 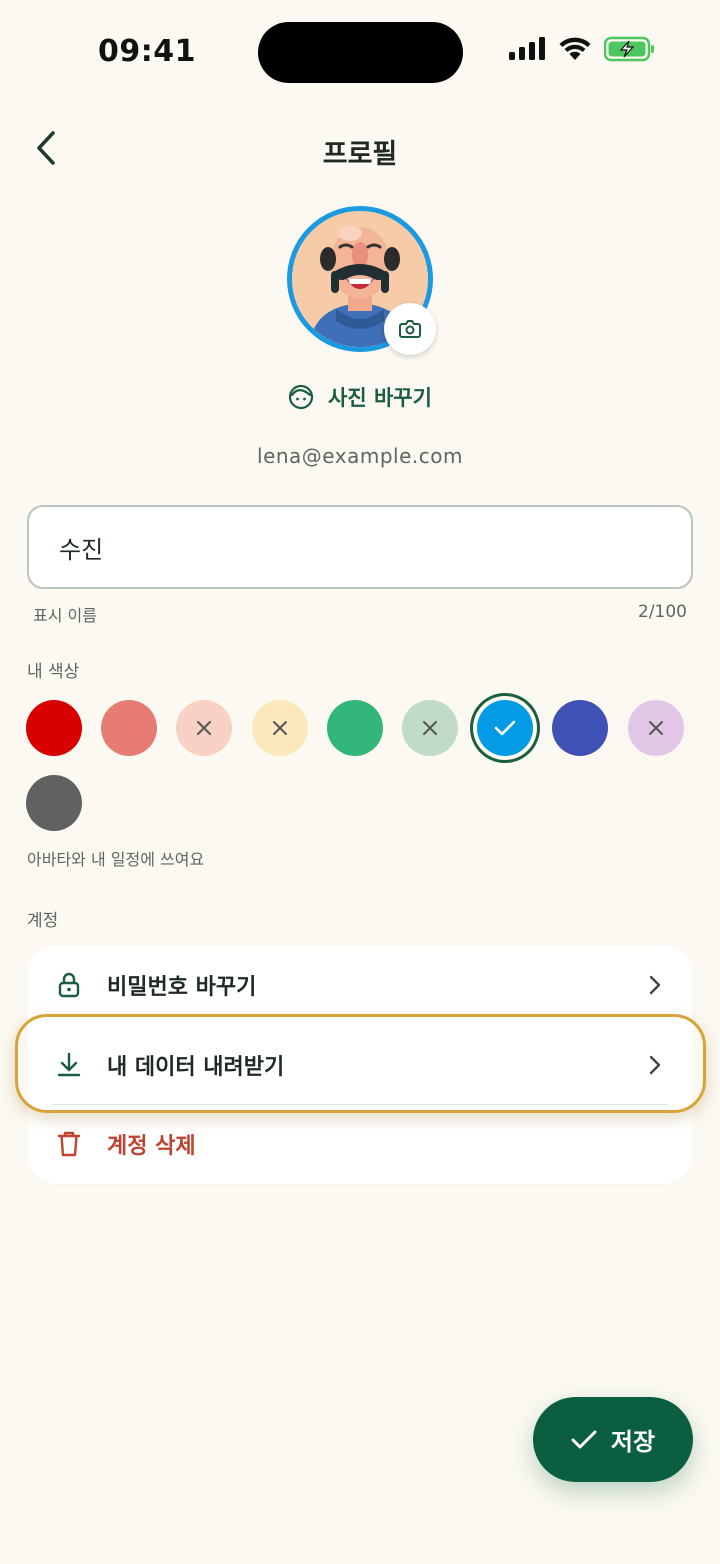 I want to click on battery-charging-icon, so click(x=629, y=49).